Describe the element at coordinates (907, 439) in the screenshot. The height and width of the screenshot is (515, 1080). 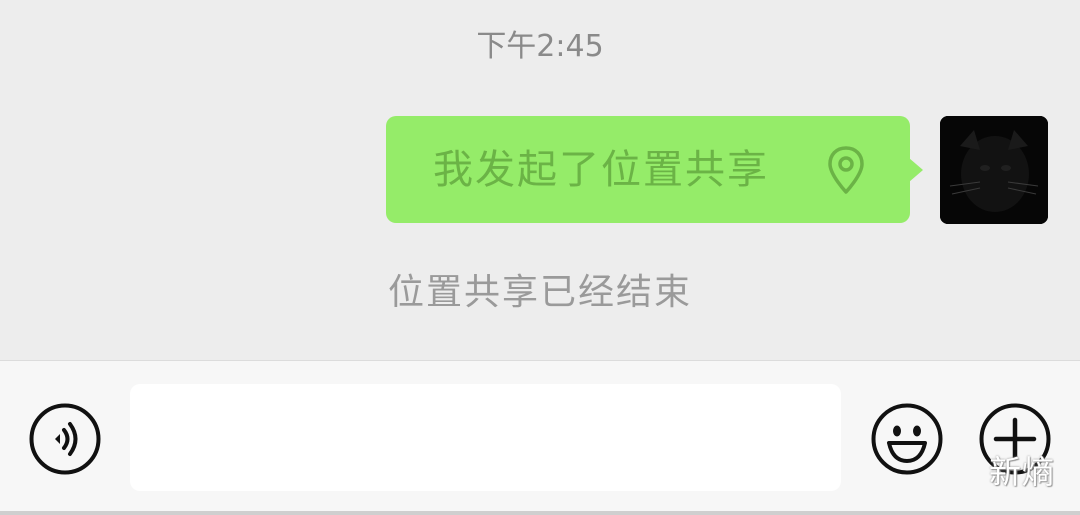
I see `emoji-icon` at that location.